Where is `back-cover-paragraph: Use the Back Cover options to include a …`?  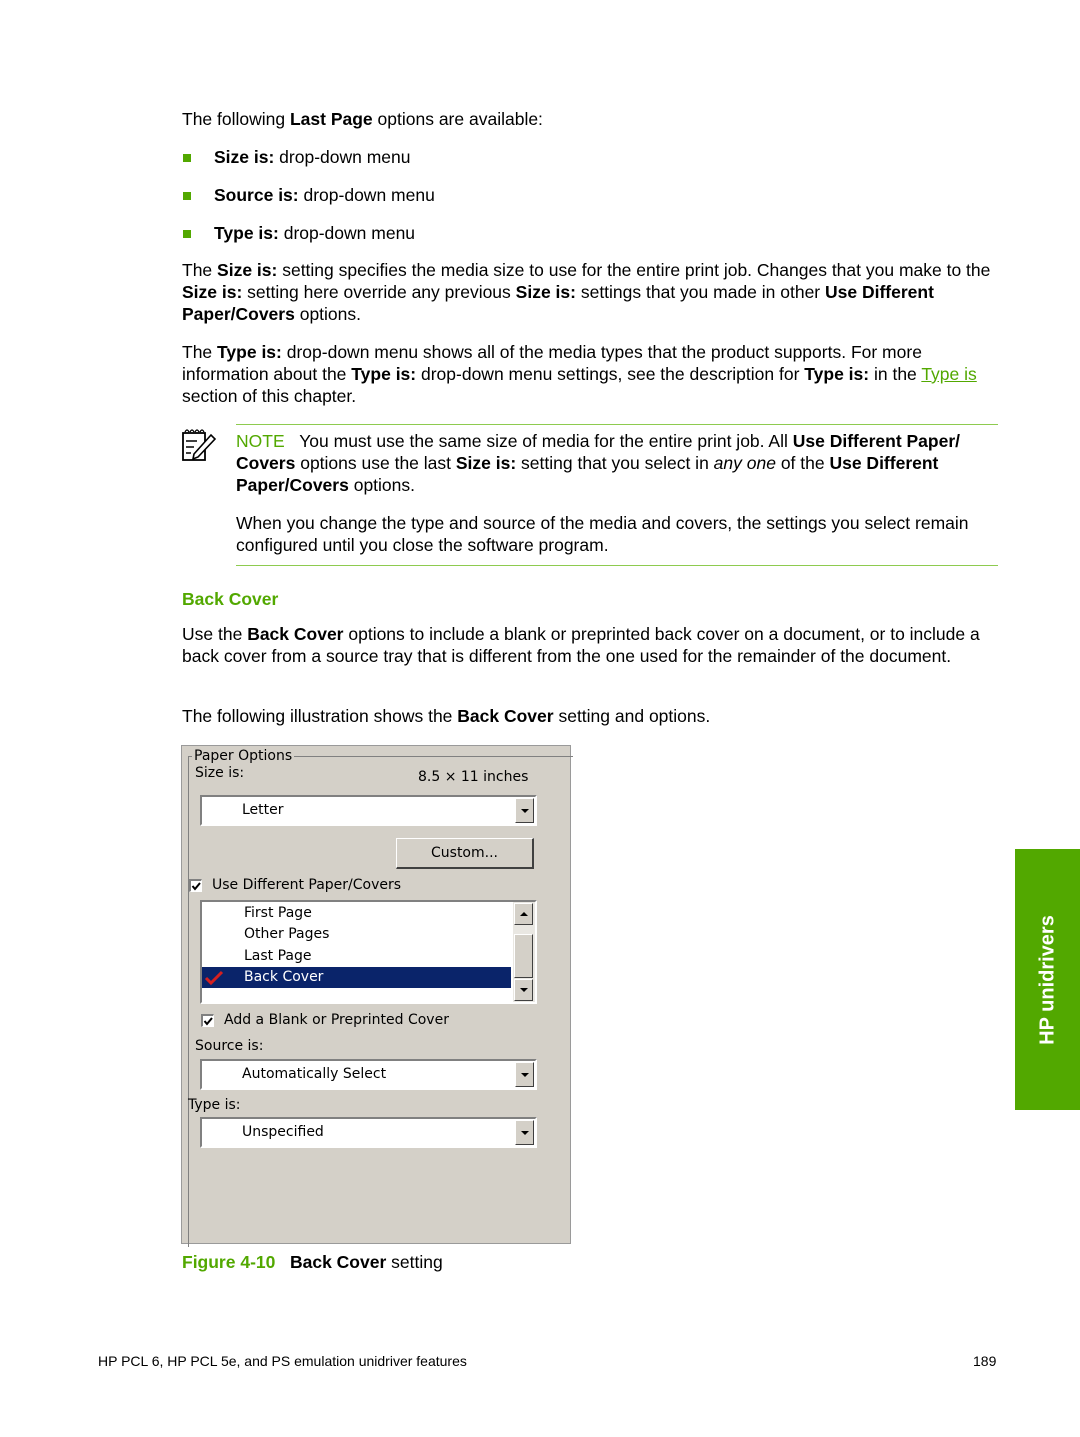
back-cover-paragraph: Use the Back Cover options to include a … is located at coordinates (581, 645).